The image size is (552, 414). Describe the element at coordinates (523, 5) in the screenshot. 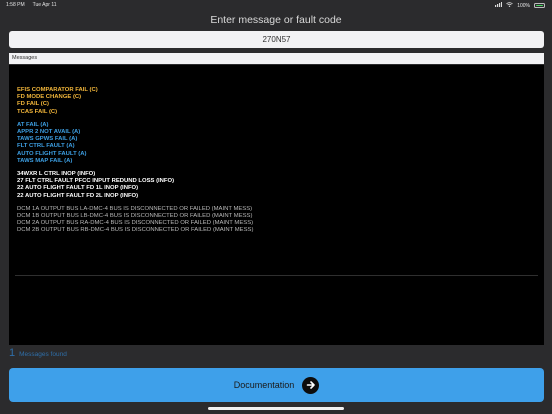

I see `battery-percent: 100%` at that location.